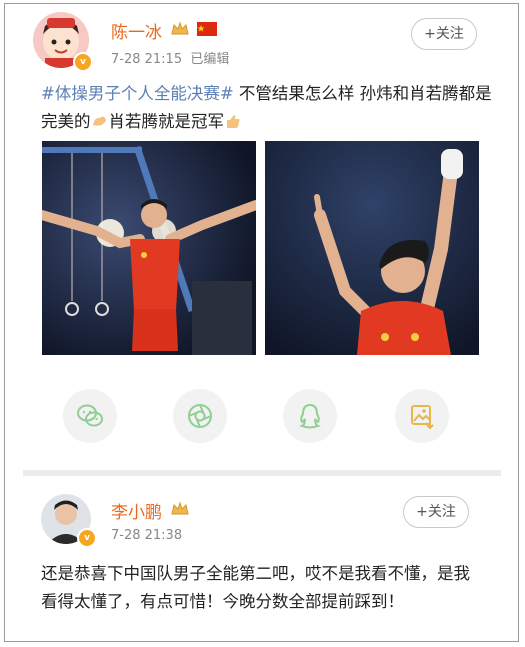  I want to click on qq-icon, so click(310, 416).